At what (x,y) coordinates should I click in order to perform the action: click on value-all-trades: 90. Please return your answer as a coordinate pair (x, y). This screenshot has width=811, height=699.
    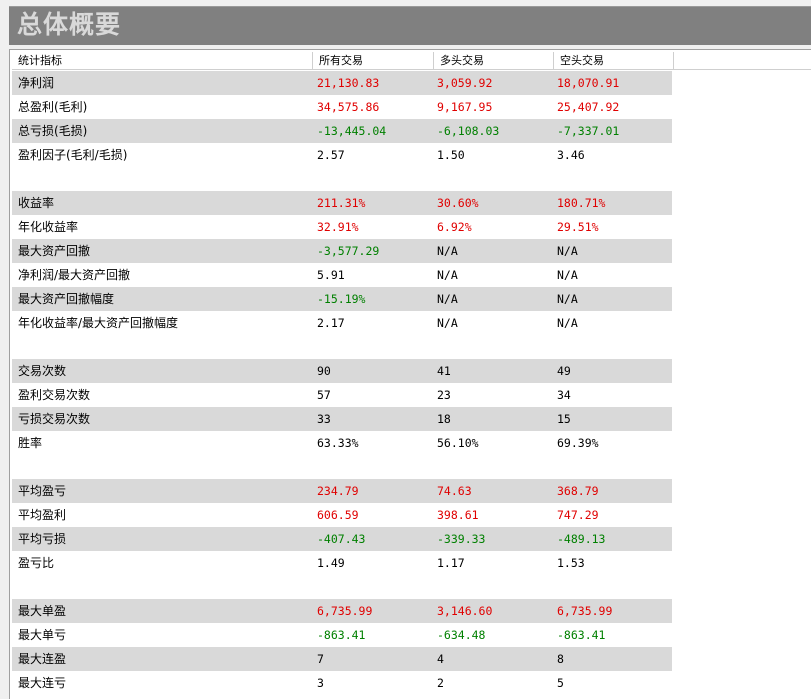
    Looking at the image, I should click on (324, 371).